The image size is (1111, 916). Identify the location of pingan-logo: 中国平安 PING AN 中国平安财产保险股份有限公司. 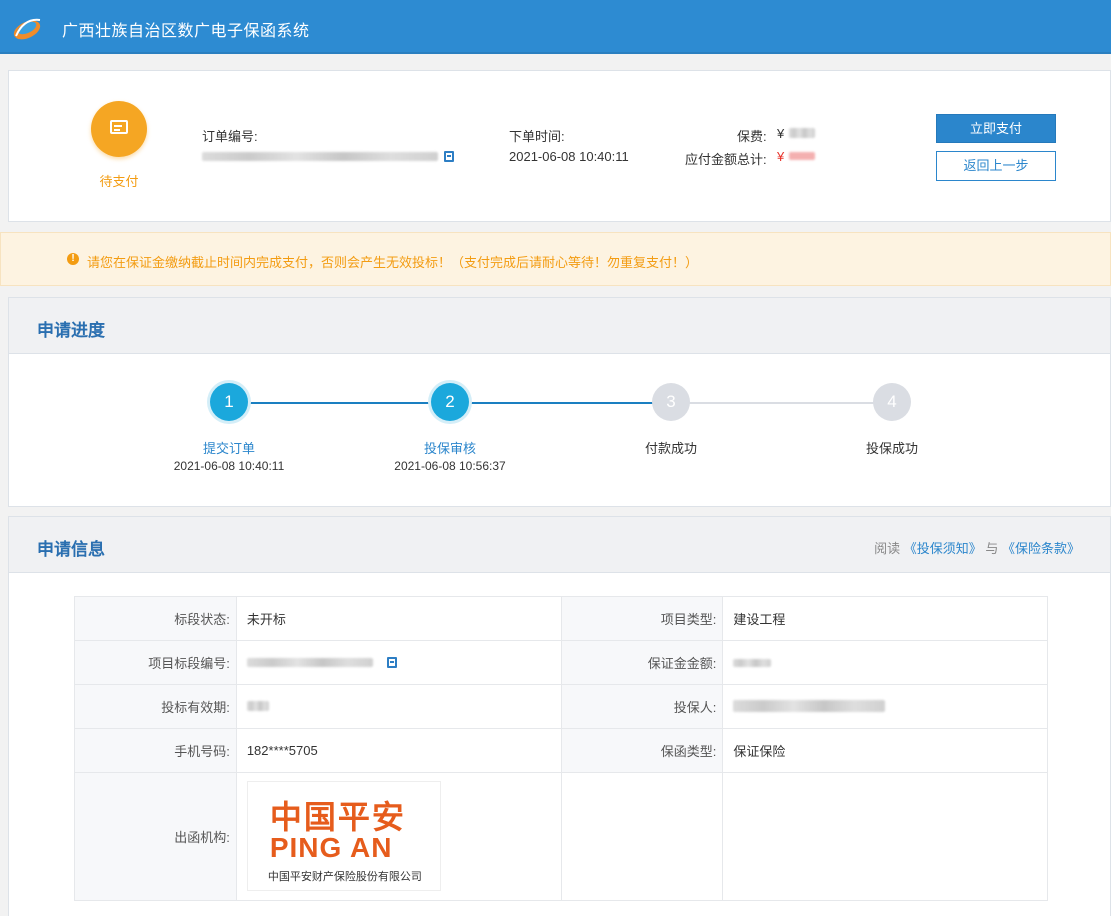
(343, 836).